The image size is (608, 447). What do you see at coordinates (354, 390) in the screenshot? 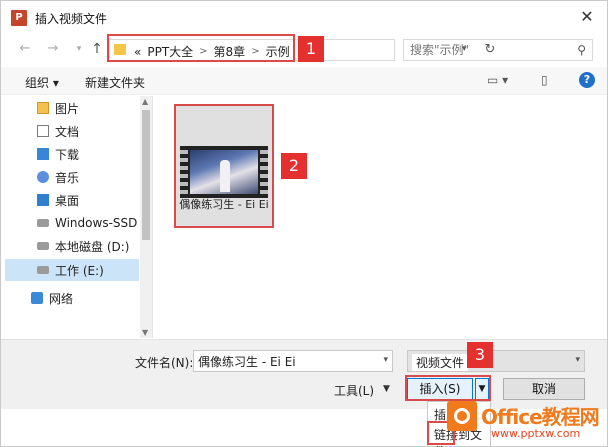
I see `tools-button: 工具(L)` at bounding box center [354, 390].